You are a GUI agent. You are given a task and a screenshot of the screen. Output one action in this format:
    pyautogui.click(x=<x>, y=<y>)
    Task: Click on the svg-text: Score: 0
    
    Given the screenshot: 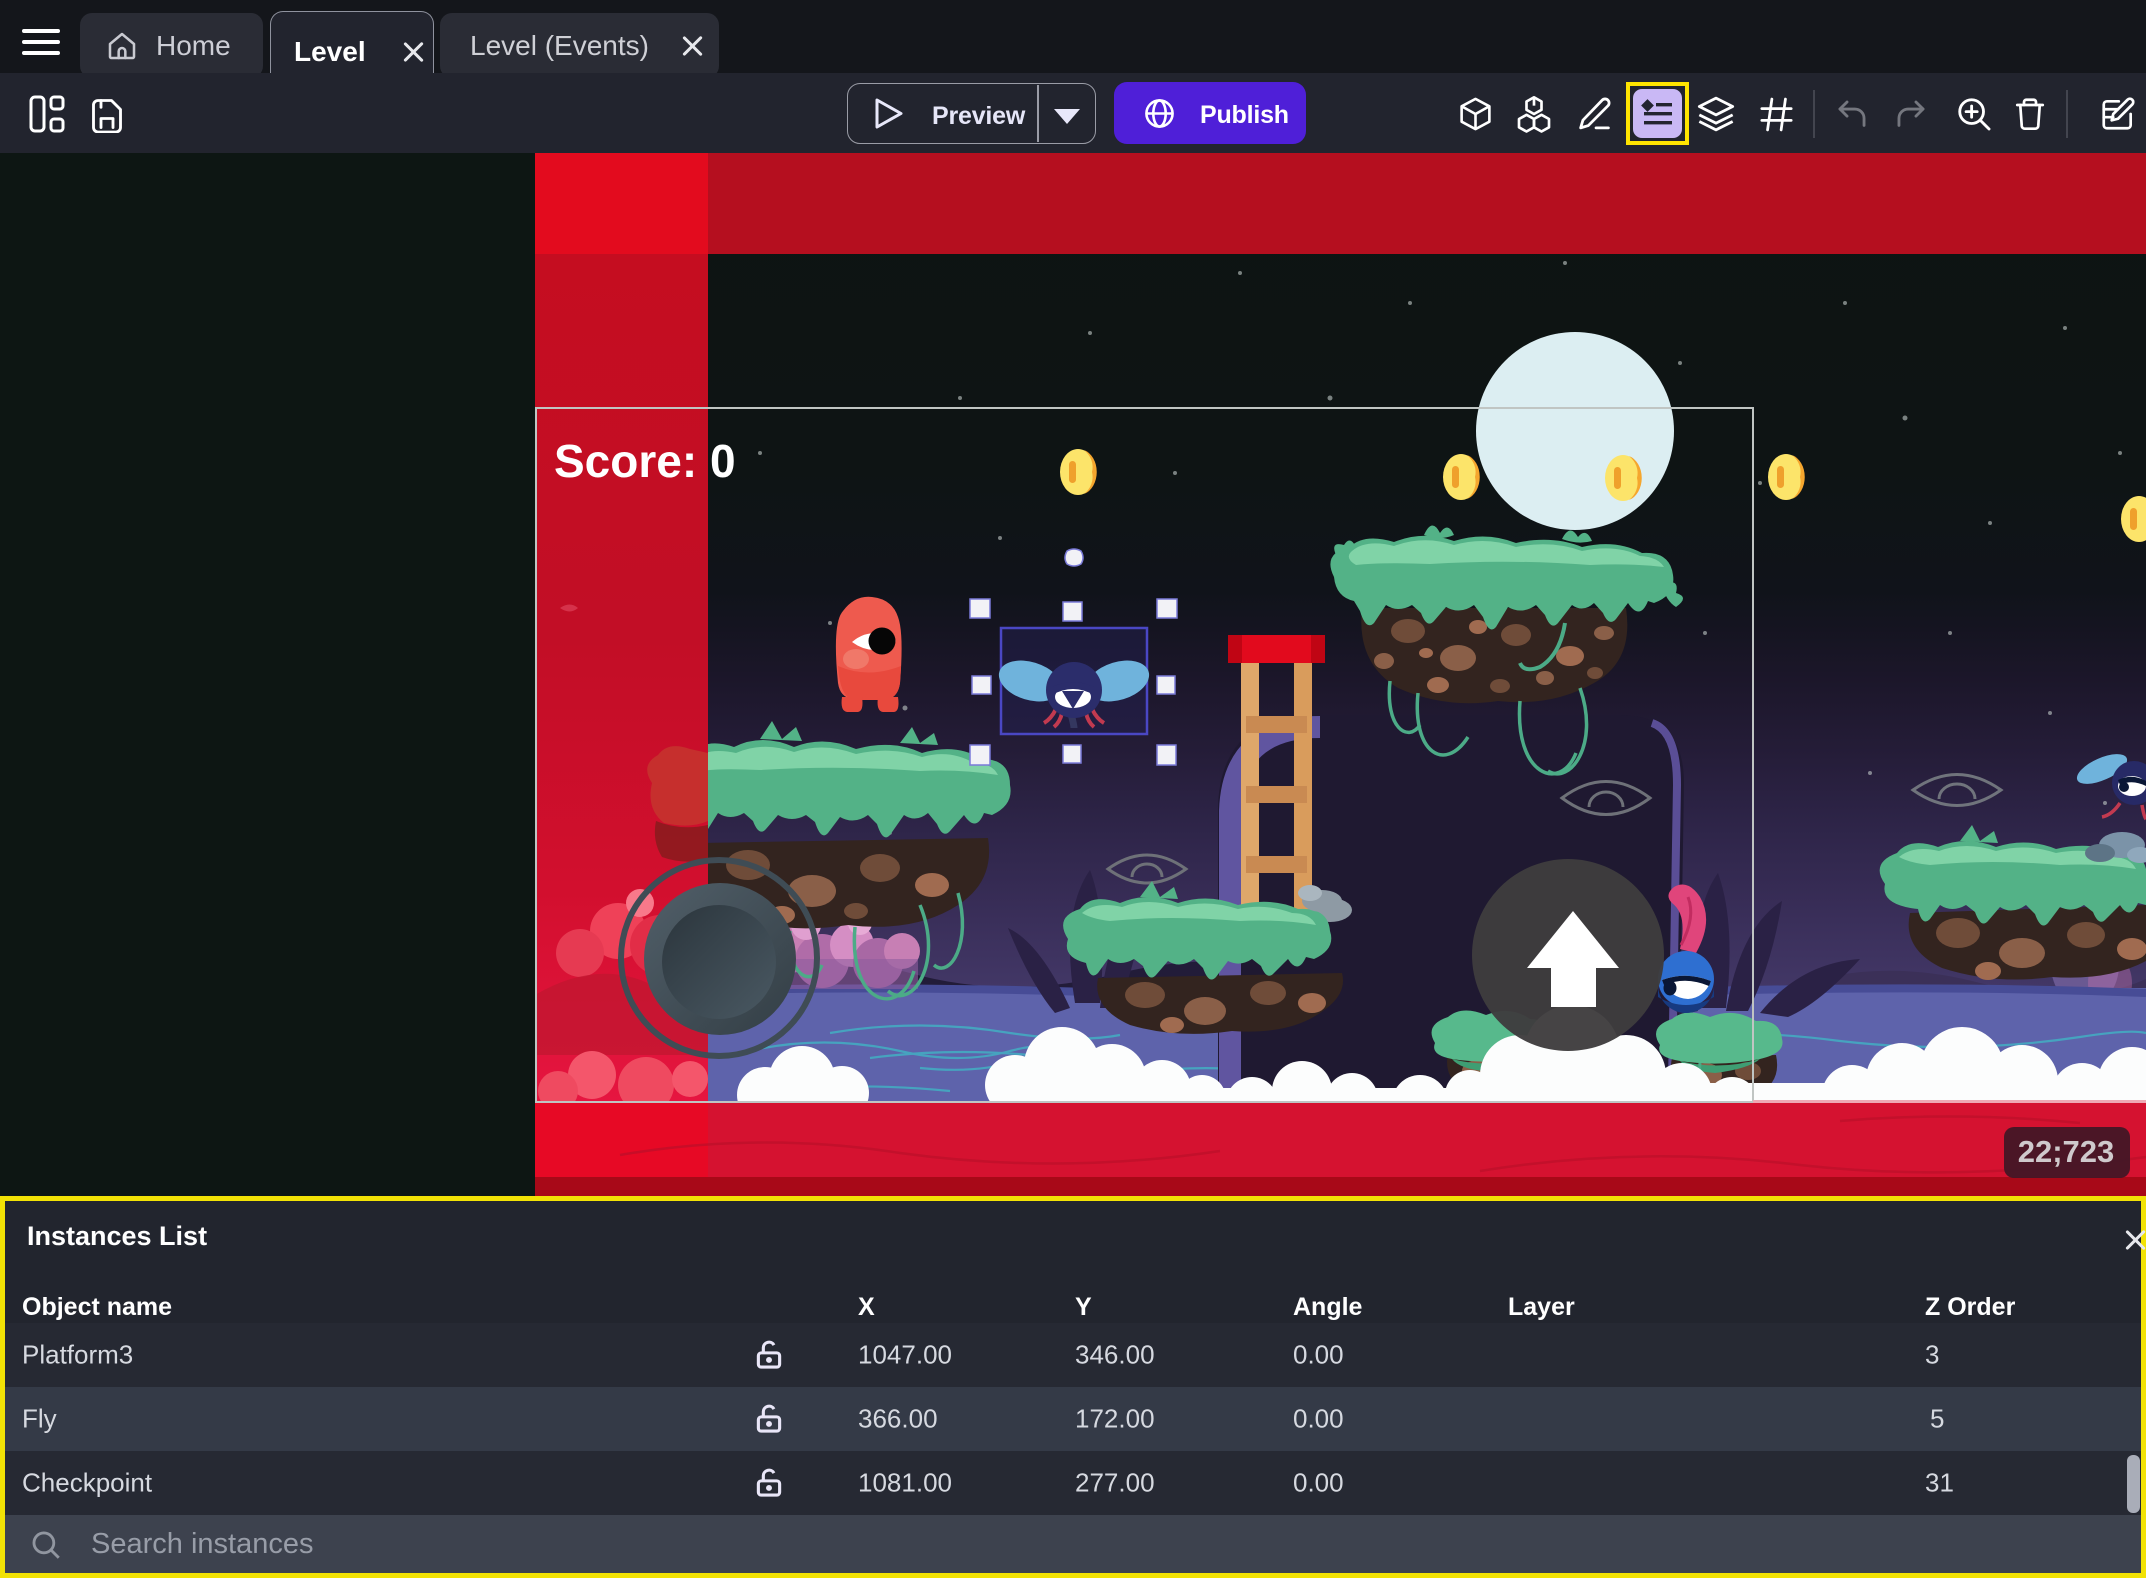 What is the action you would take?
    pyautogui.click(x=645, y=461)
    